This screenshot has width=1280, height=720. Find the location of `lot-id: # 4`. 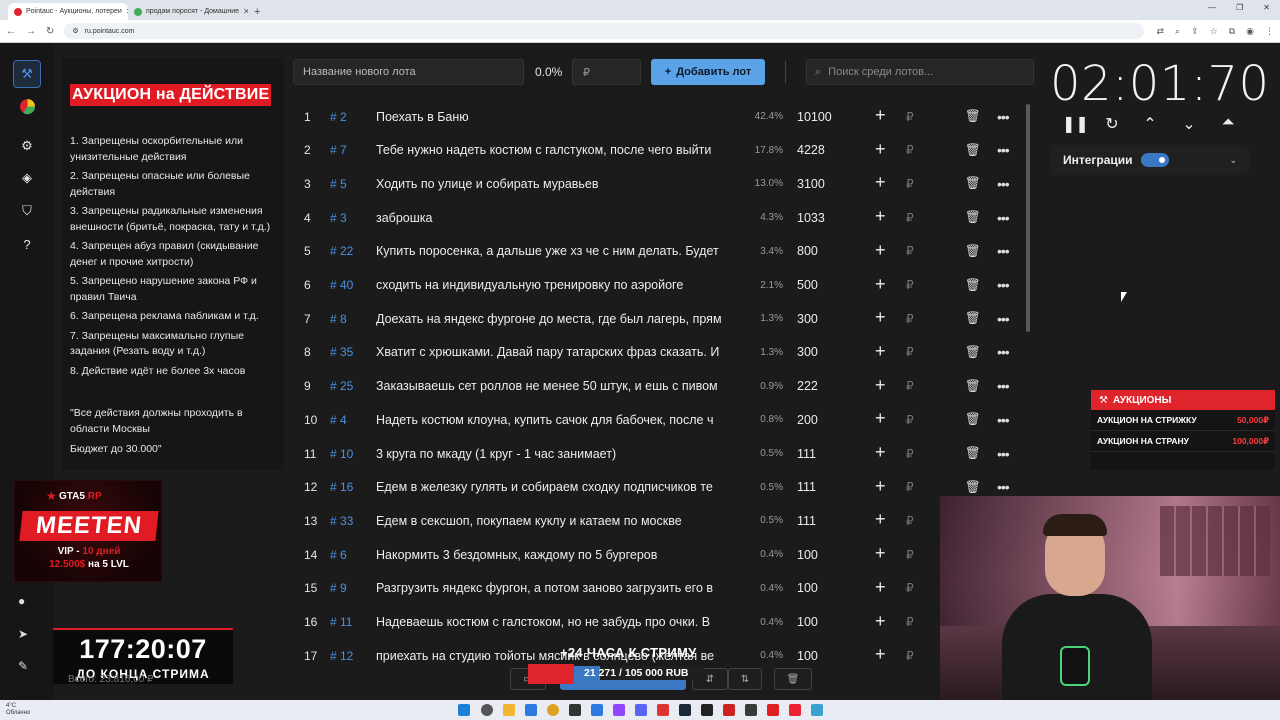

lot-id: # 4 is located at coordinates (338, 420).